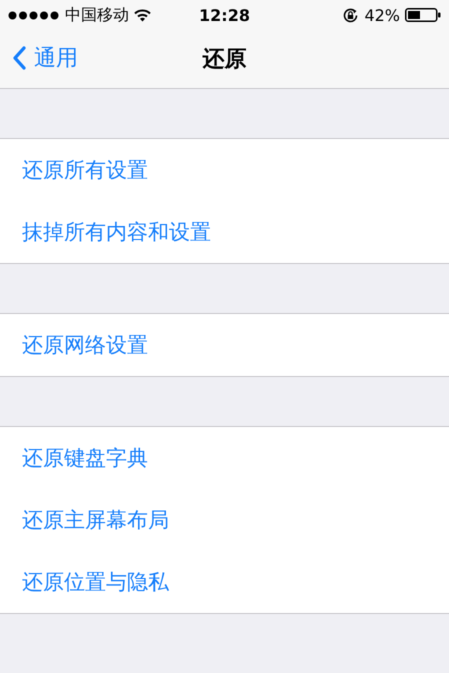  What do you see at coordinates (224, 15) in the screenshot?
I see `status-time: 12:28` at bounding box center [224, 15].